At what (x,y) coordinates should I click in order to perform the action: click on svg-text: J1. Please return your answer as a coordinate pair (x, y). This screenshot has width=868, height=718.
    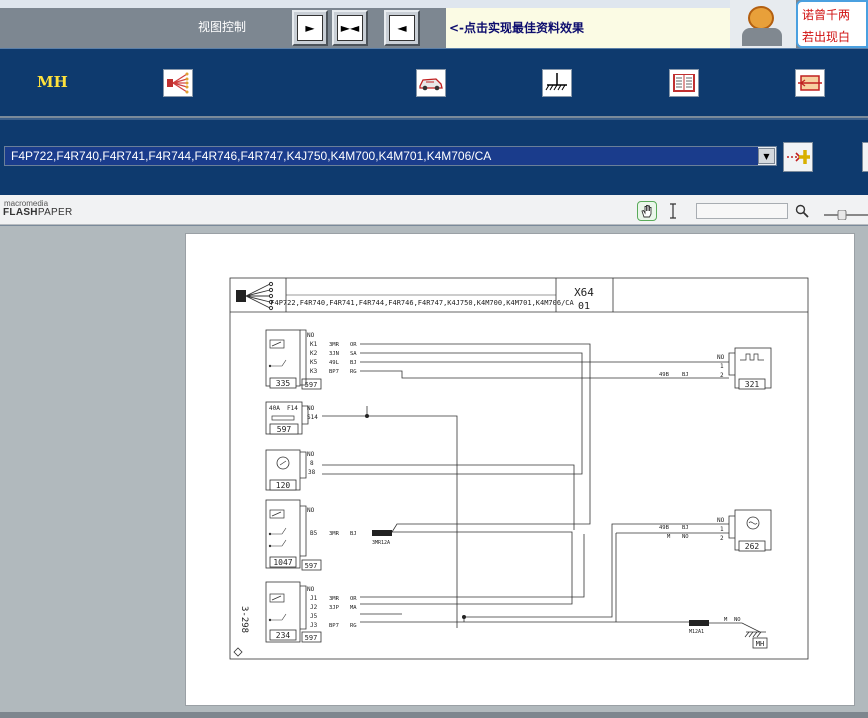
    Looking at the image, I should click on (314, 598).